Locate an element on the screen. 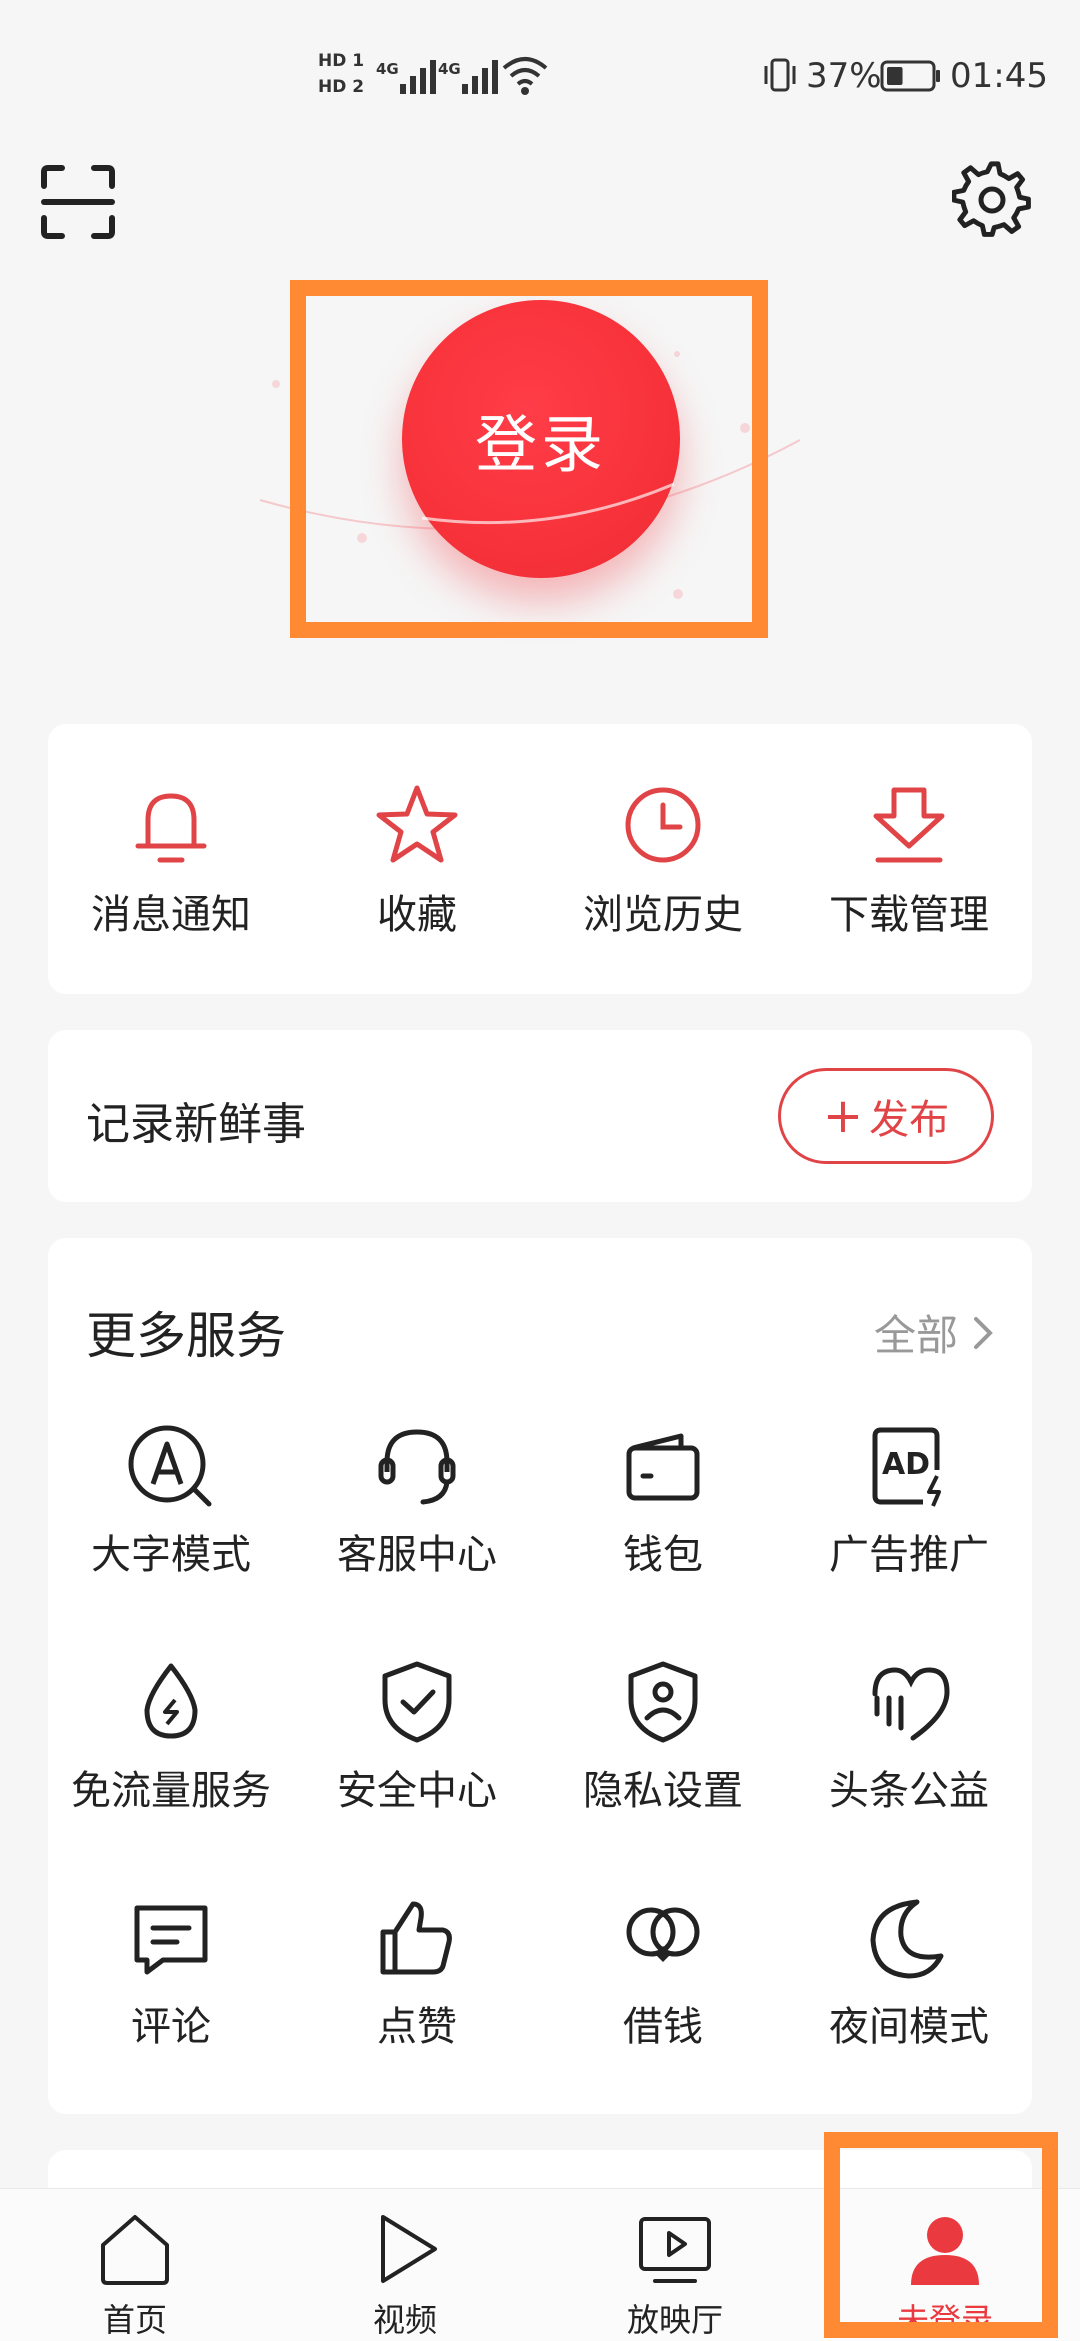 This screenshot has height=2341, width=1080. quick-item-history: 浏览历史 is located at coordinates (663, 860).